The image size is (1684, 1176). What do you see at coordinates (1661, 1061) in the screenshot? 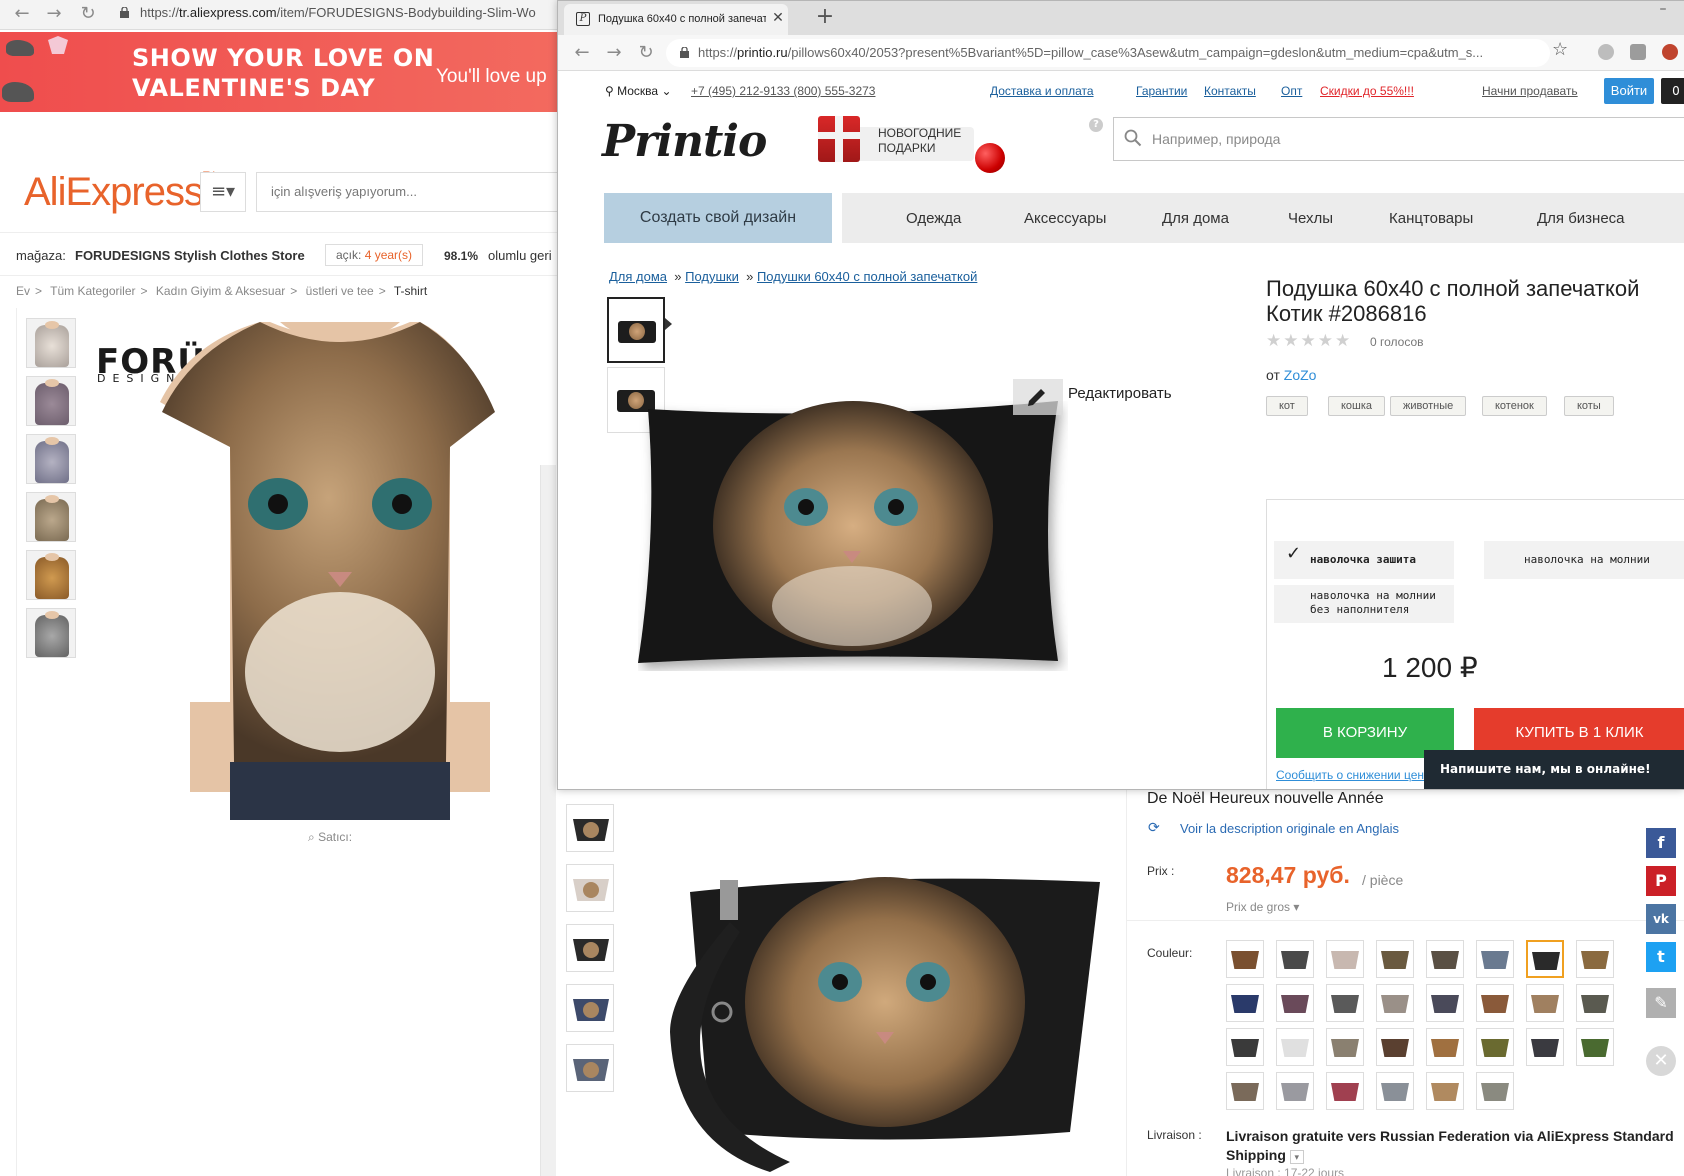
I see `close-icon: ✕` at bounding box center [1661, 1061].